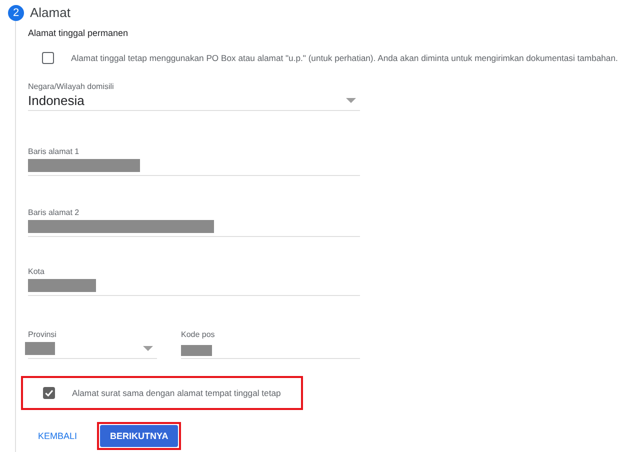 The image size is (640, 452). Describe the element at coordinates (194, 161) in the screenshot. I see `input-field: Baris alamat 1` at that location.